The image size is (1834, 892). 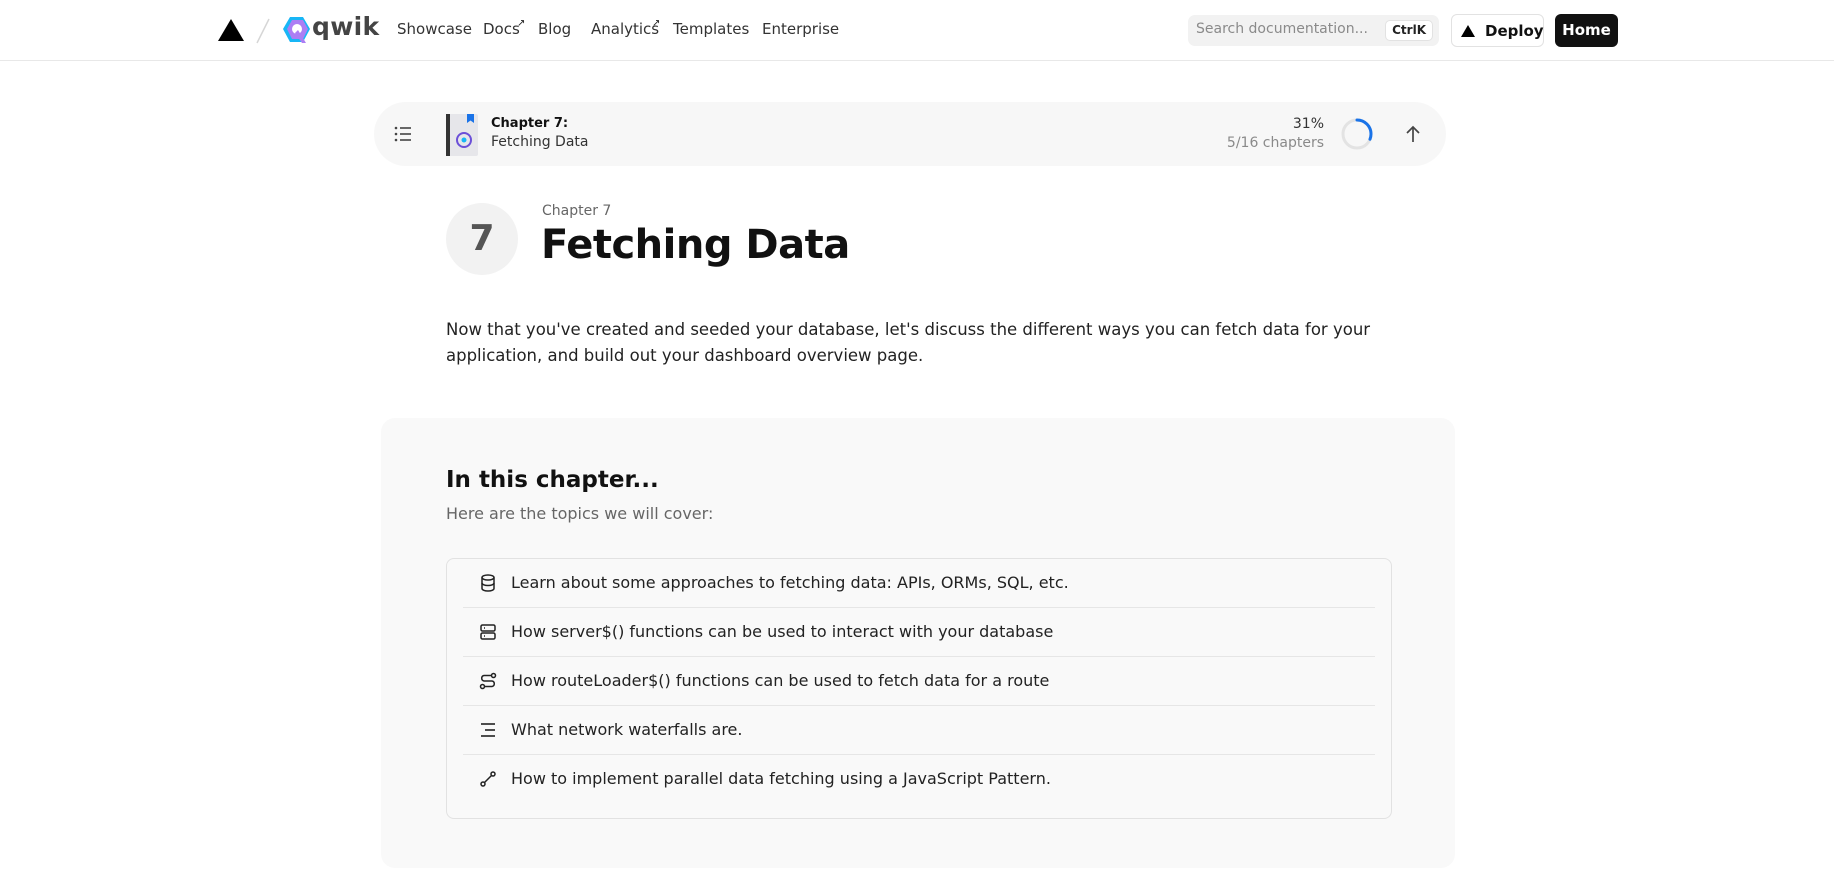 I want to click on search-input: Search documentation... CtrlK, so click(x=1313, y=30).